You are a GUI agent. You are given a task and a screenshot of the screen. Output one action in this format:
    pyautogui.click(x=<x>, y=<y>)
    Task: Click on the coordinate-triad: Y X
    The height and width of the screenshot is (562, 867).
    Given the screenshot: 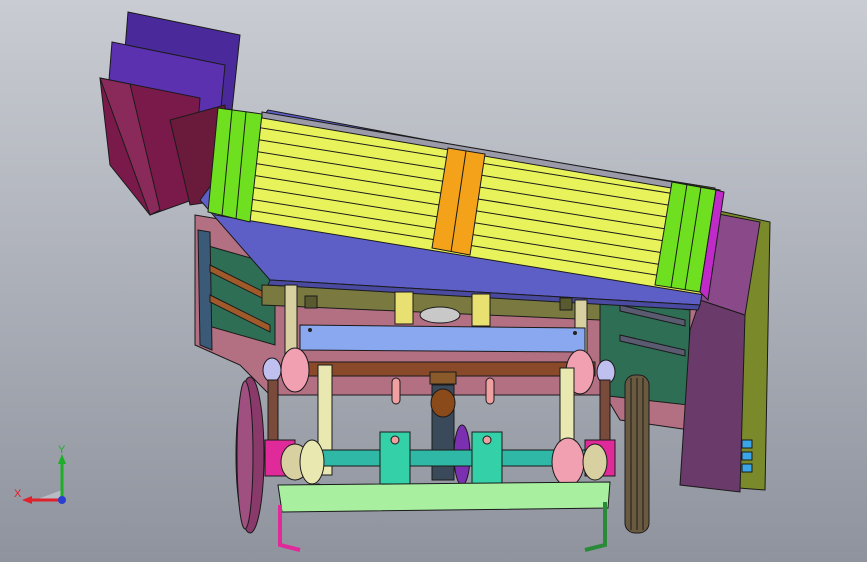 What is the action you would take?
    pyautogui.click(x=40, y=474)
    